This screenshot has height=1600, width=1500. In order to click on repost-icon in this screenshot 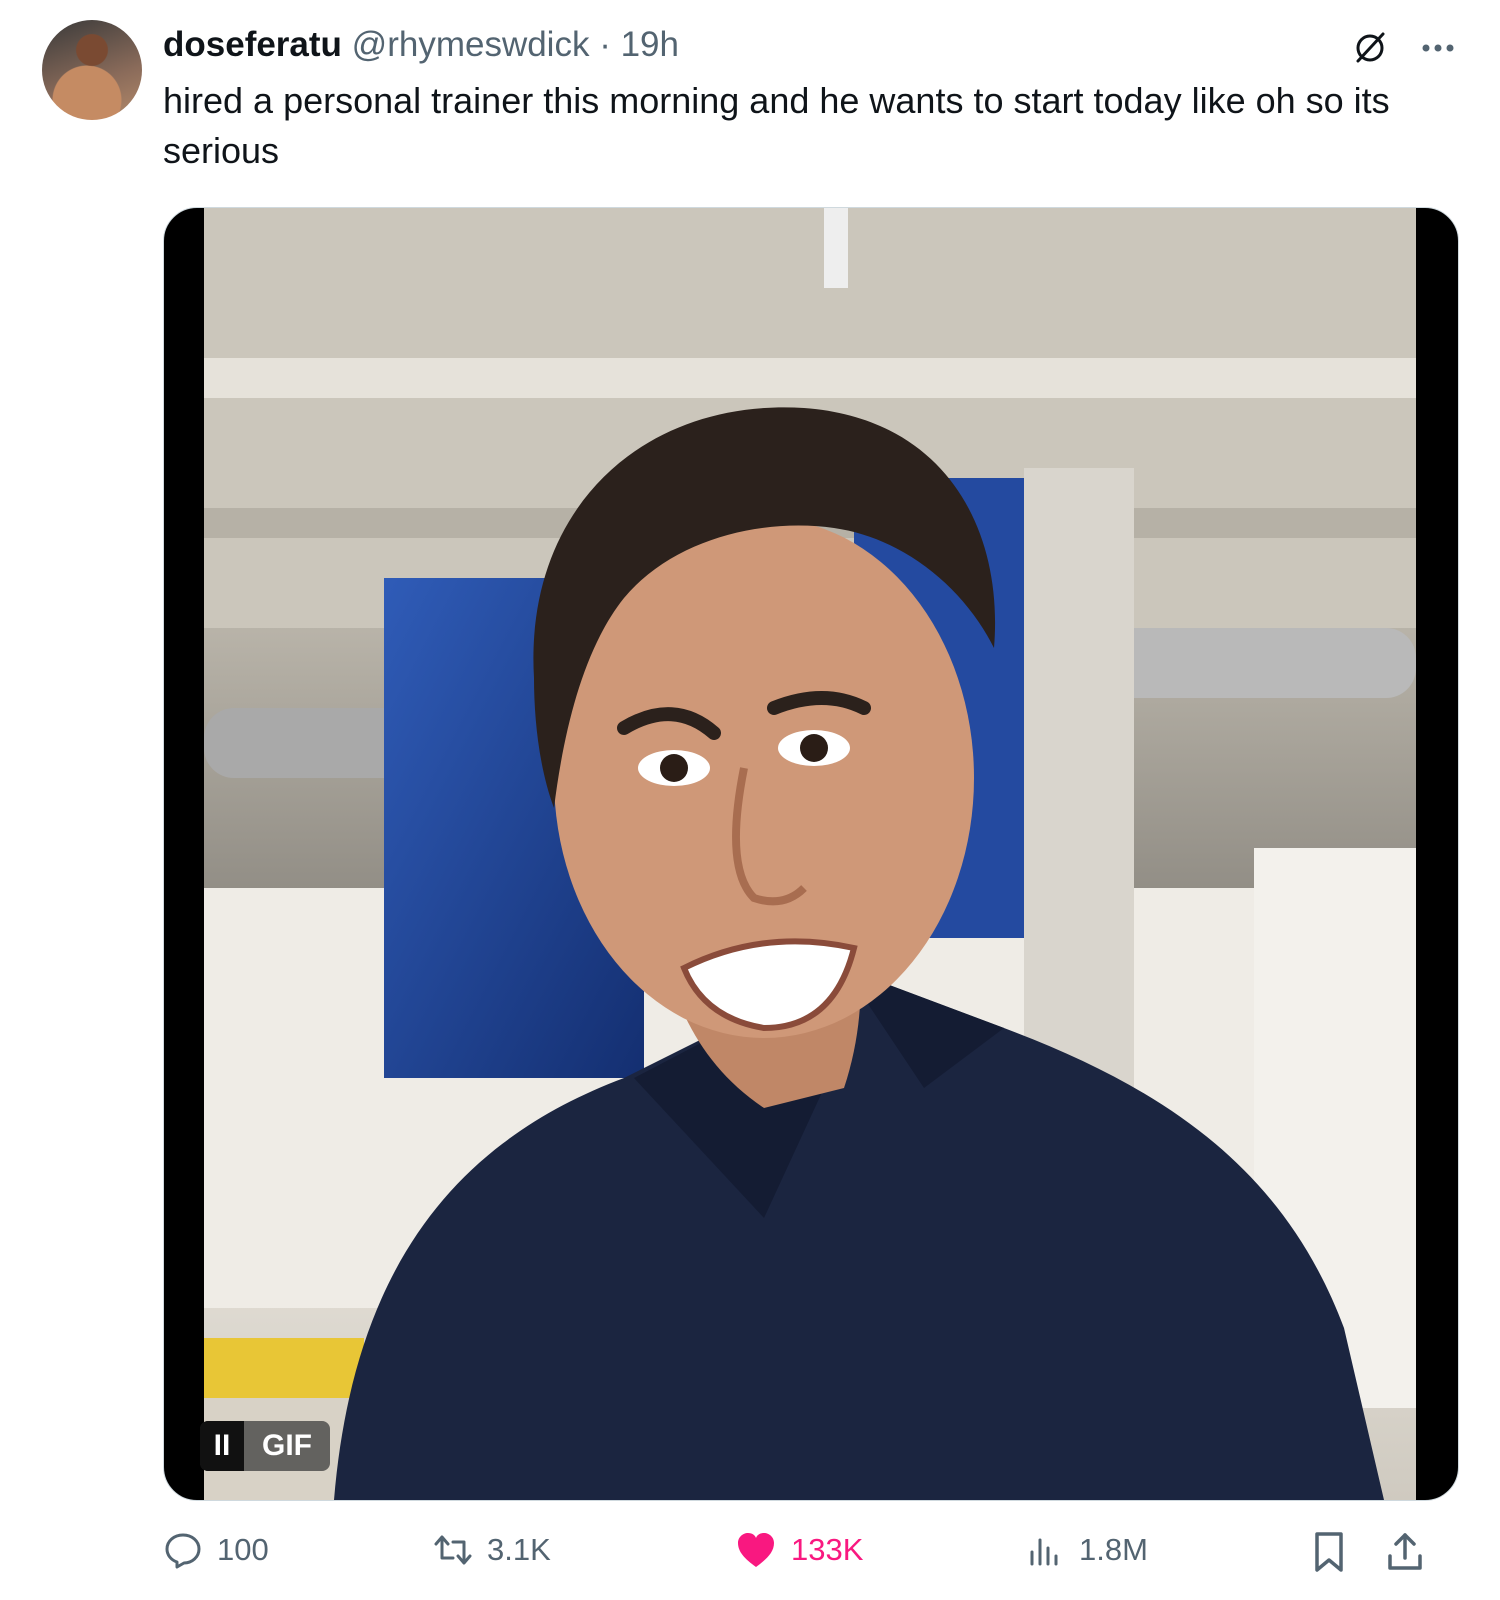, I will do `click(453, 1550)`.